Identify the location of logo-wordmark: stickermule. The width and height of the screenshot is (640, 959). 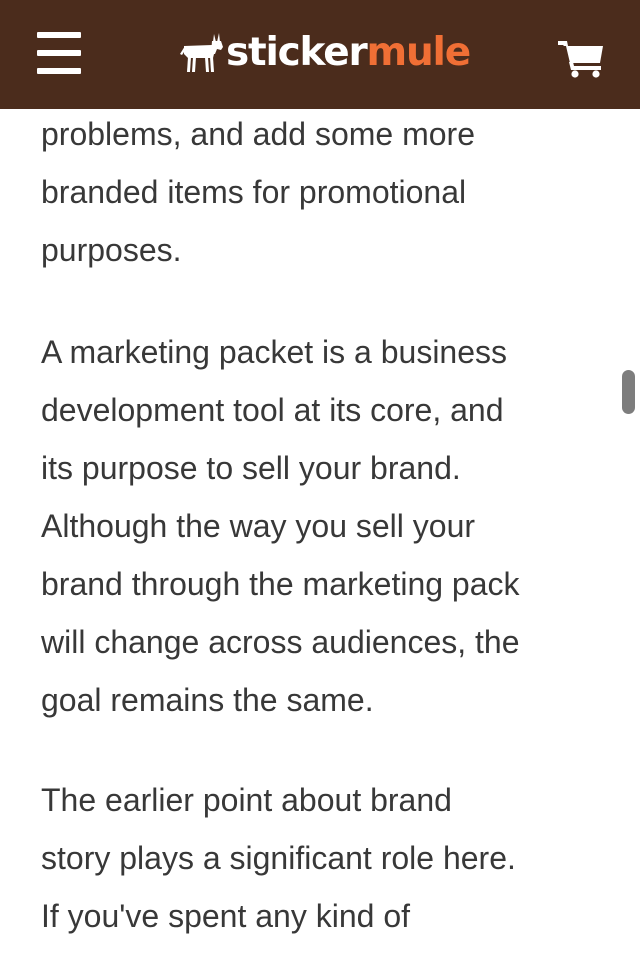
(349, 53).